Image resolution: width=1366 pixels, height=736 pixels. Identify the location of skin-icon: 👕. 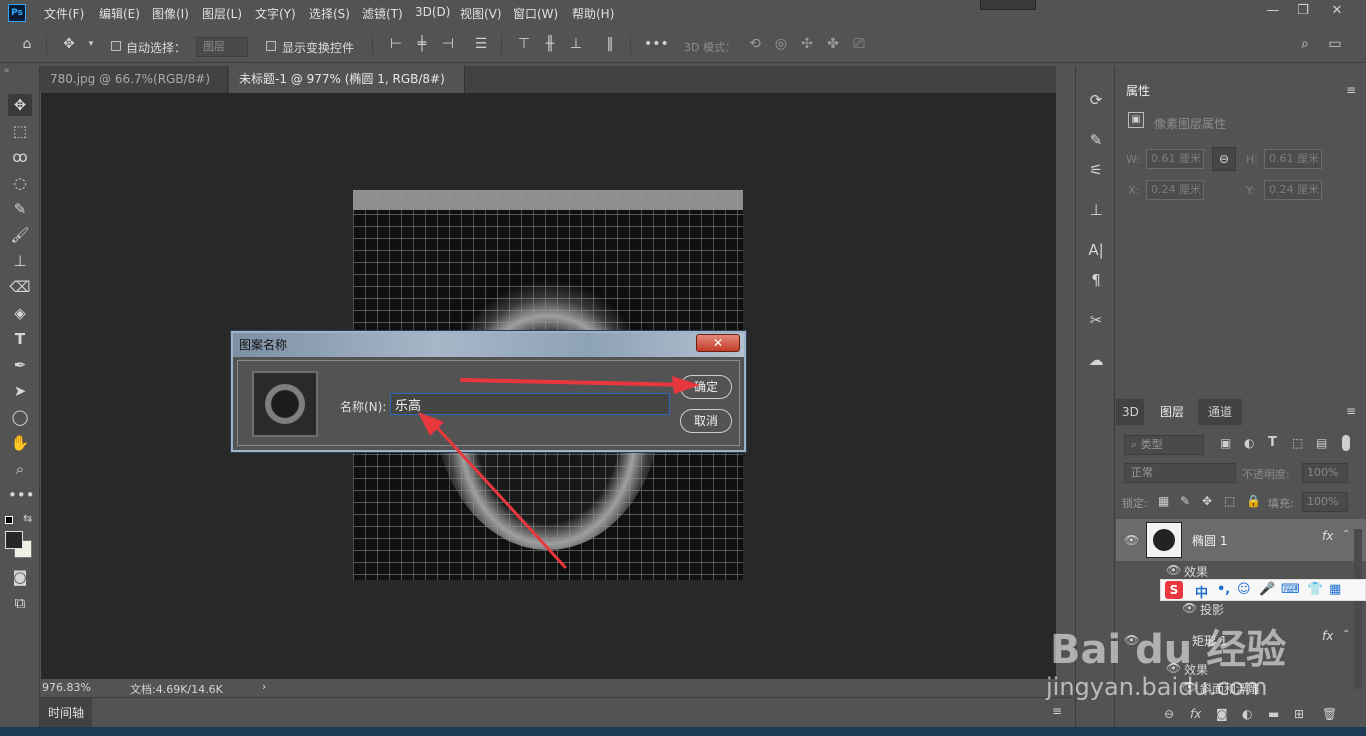
(1315, 589).